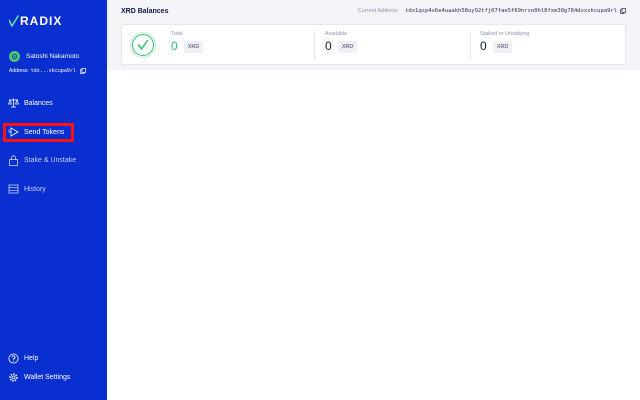  What do you see at coordinates (378, 11) in the screenshot?
I see `current-address-label: Current Address:` at bounding box center [378, 11].